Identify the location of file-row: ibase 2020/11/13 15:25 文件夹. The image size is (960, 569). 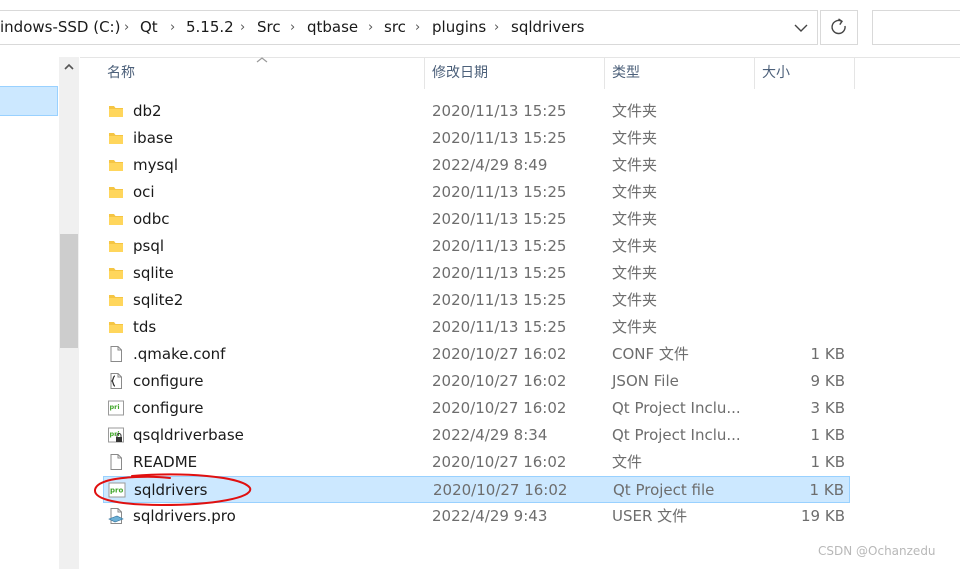
(476, 138).